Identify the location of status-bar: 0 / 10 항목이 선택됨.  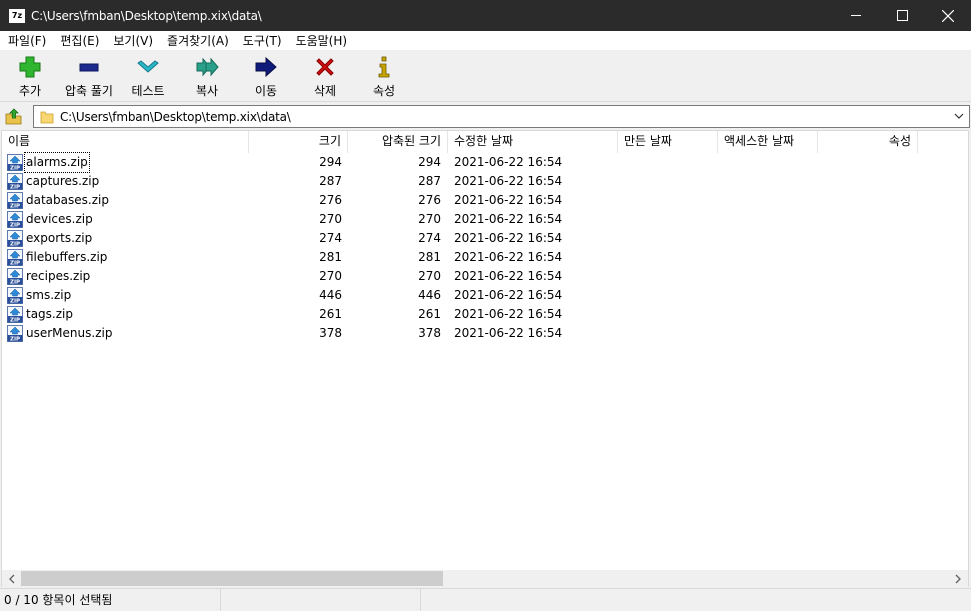
(485, 599).